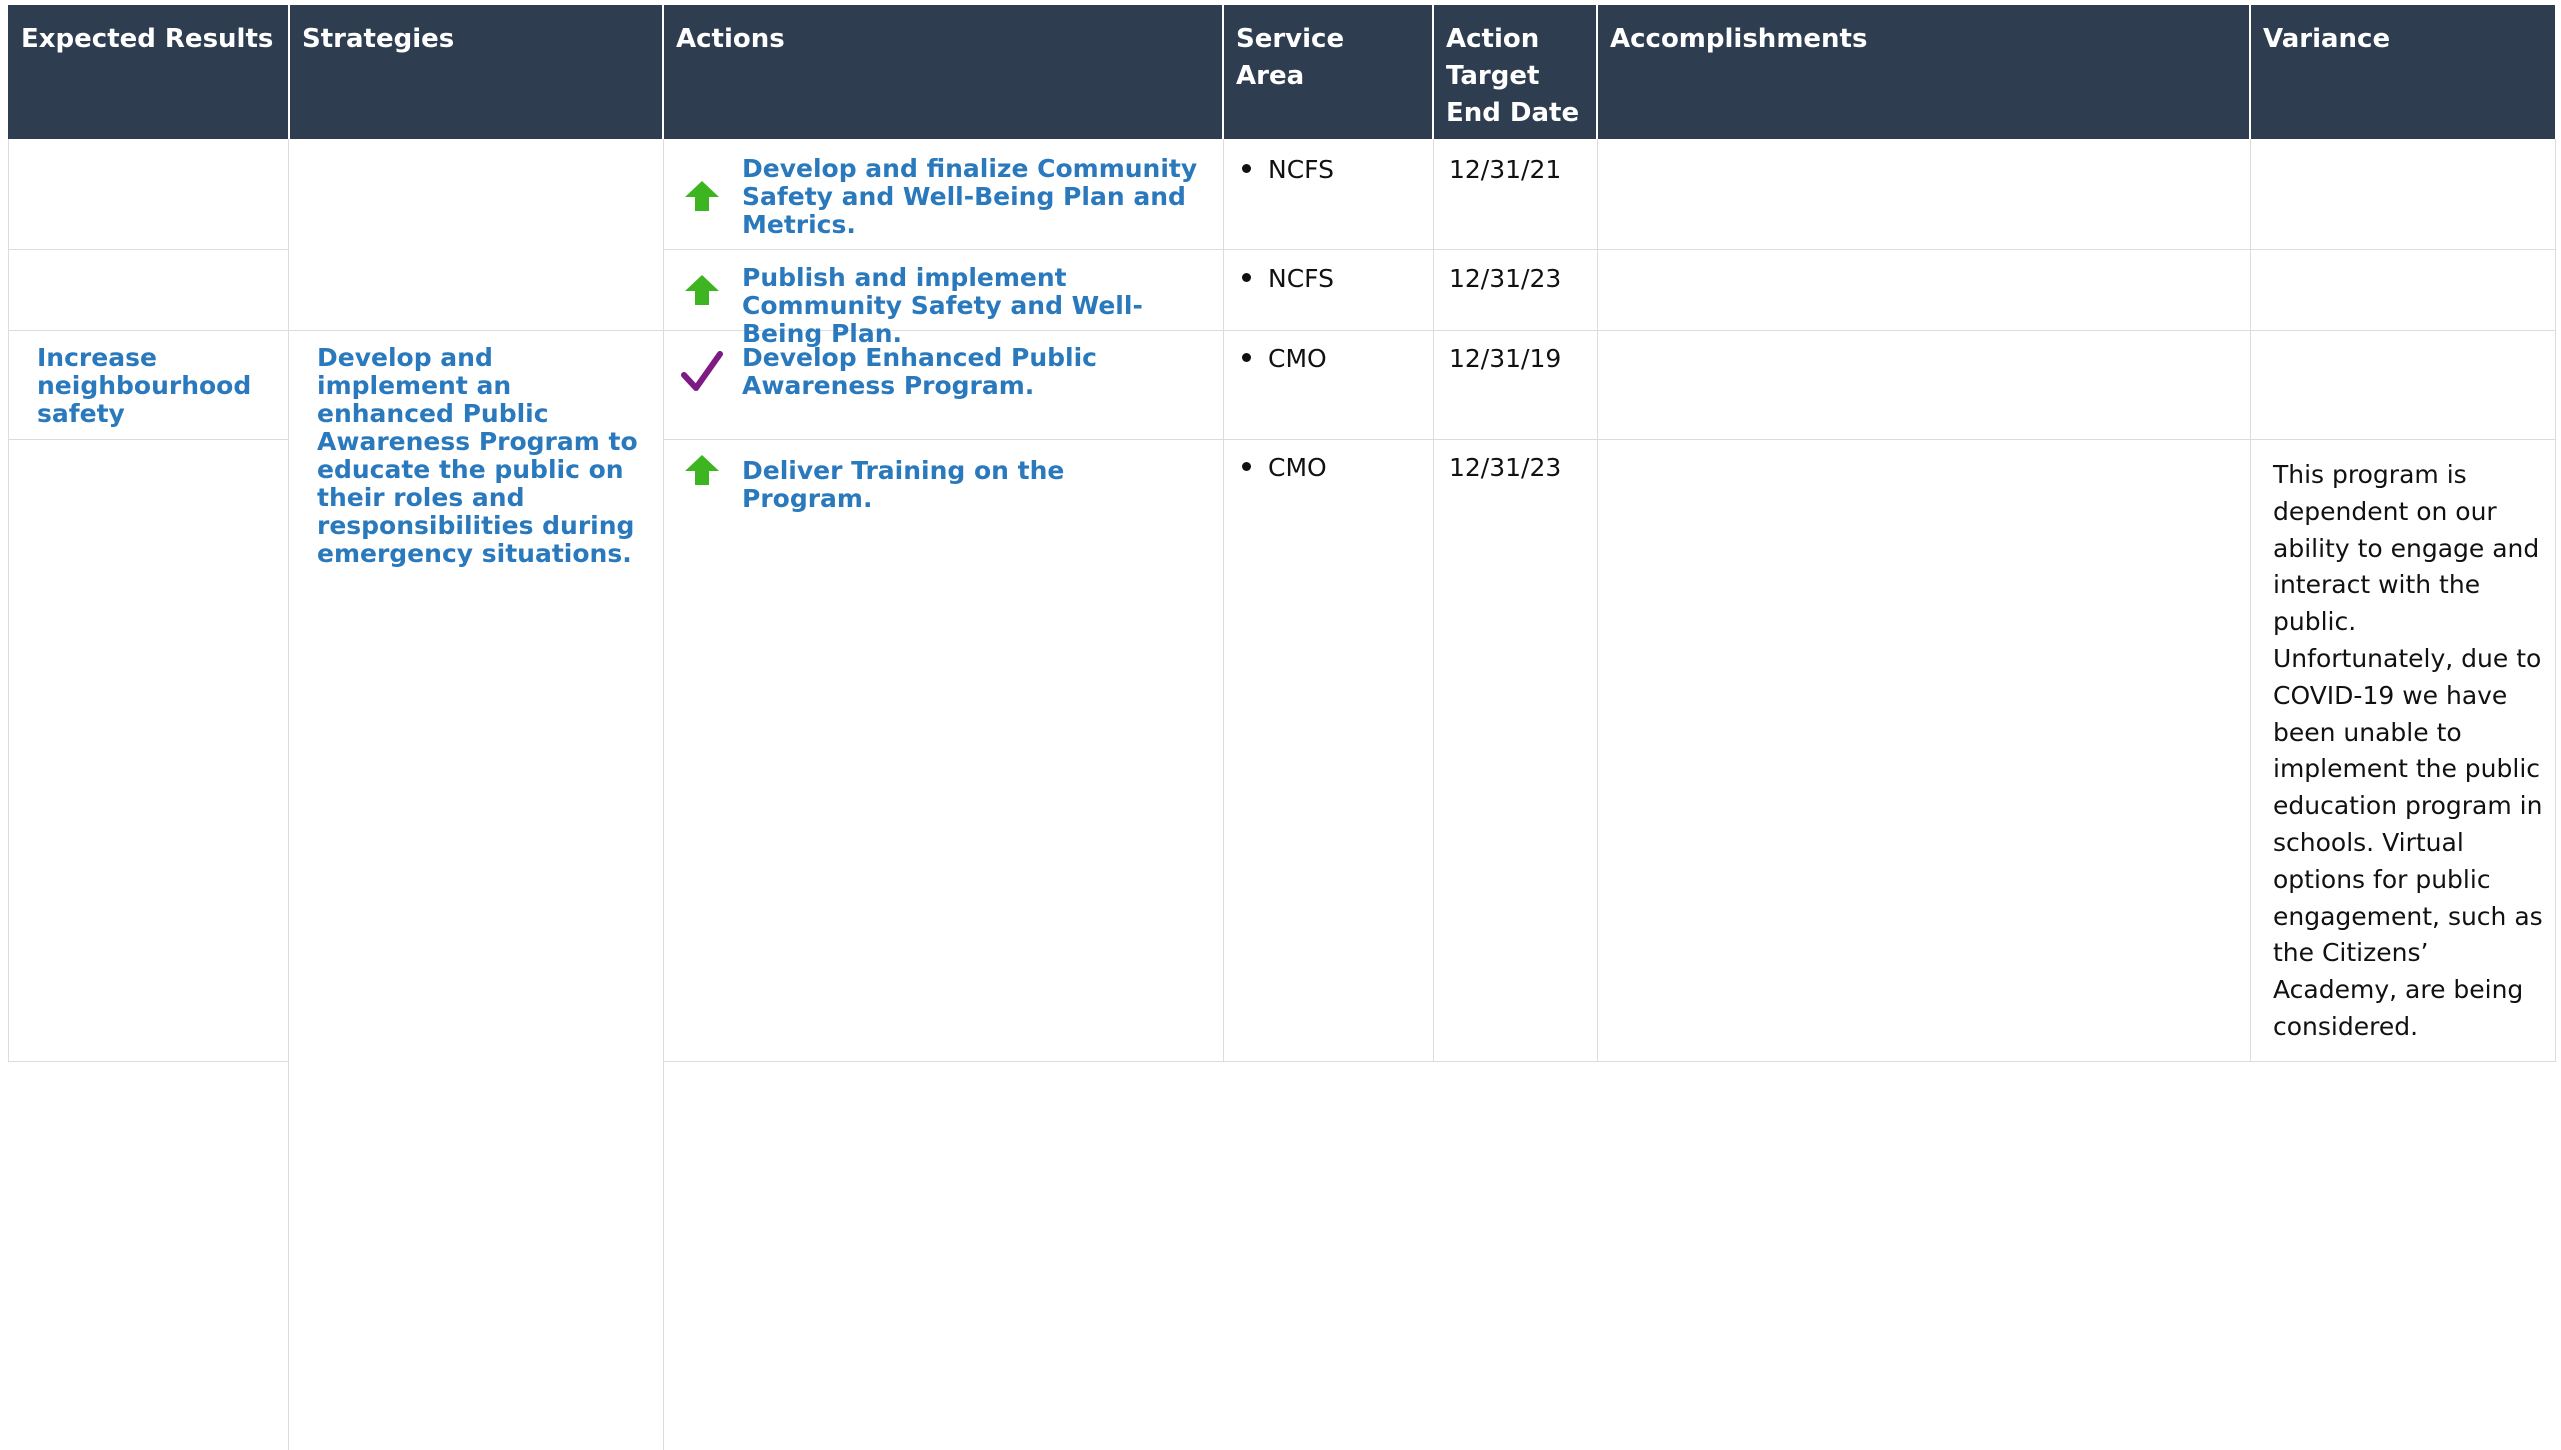 The height and width of the screenshot is (1450, 2561). I want to click on expected-result-link: Increase neighbourhood safety, so click(157, 386).